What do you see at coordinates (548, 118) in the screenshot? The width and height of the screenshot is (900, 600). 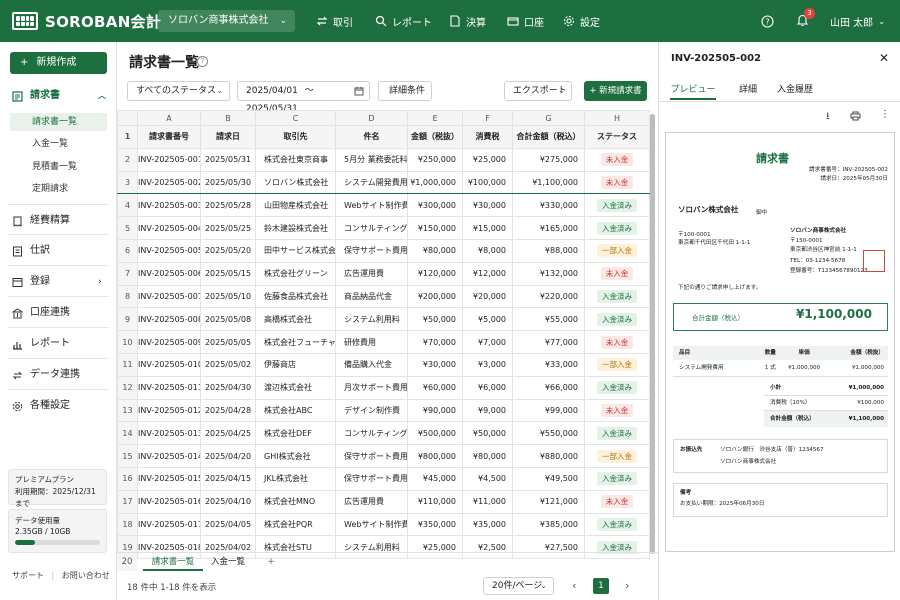 I see `column-letter: G` at bounding box center [548, 118].